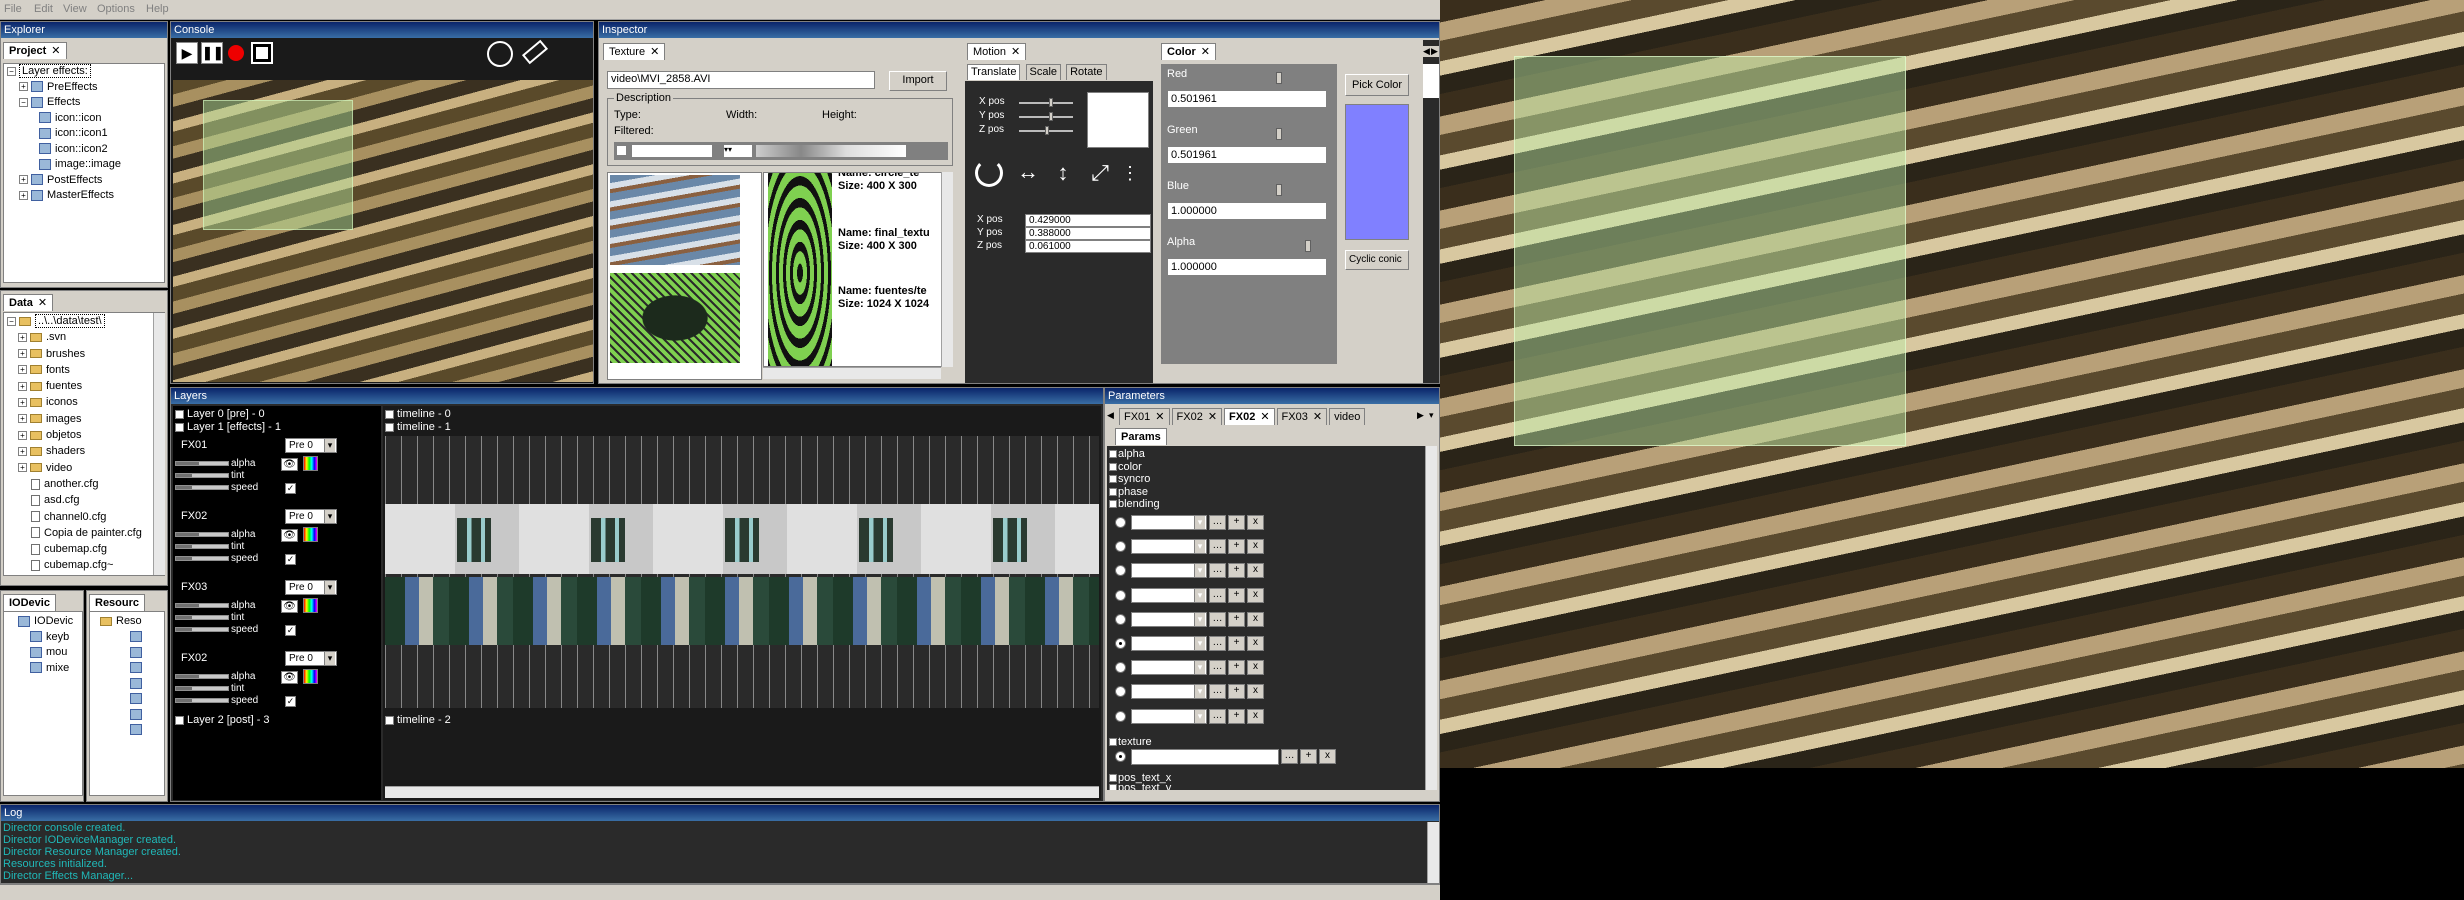 The image size is (2464, 900). What do you see at coordinates (84, 321) in the screenshot?
I see `tree-item: − ..\..\data\test\` at bounding box center [84, 321].